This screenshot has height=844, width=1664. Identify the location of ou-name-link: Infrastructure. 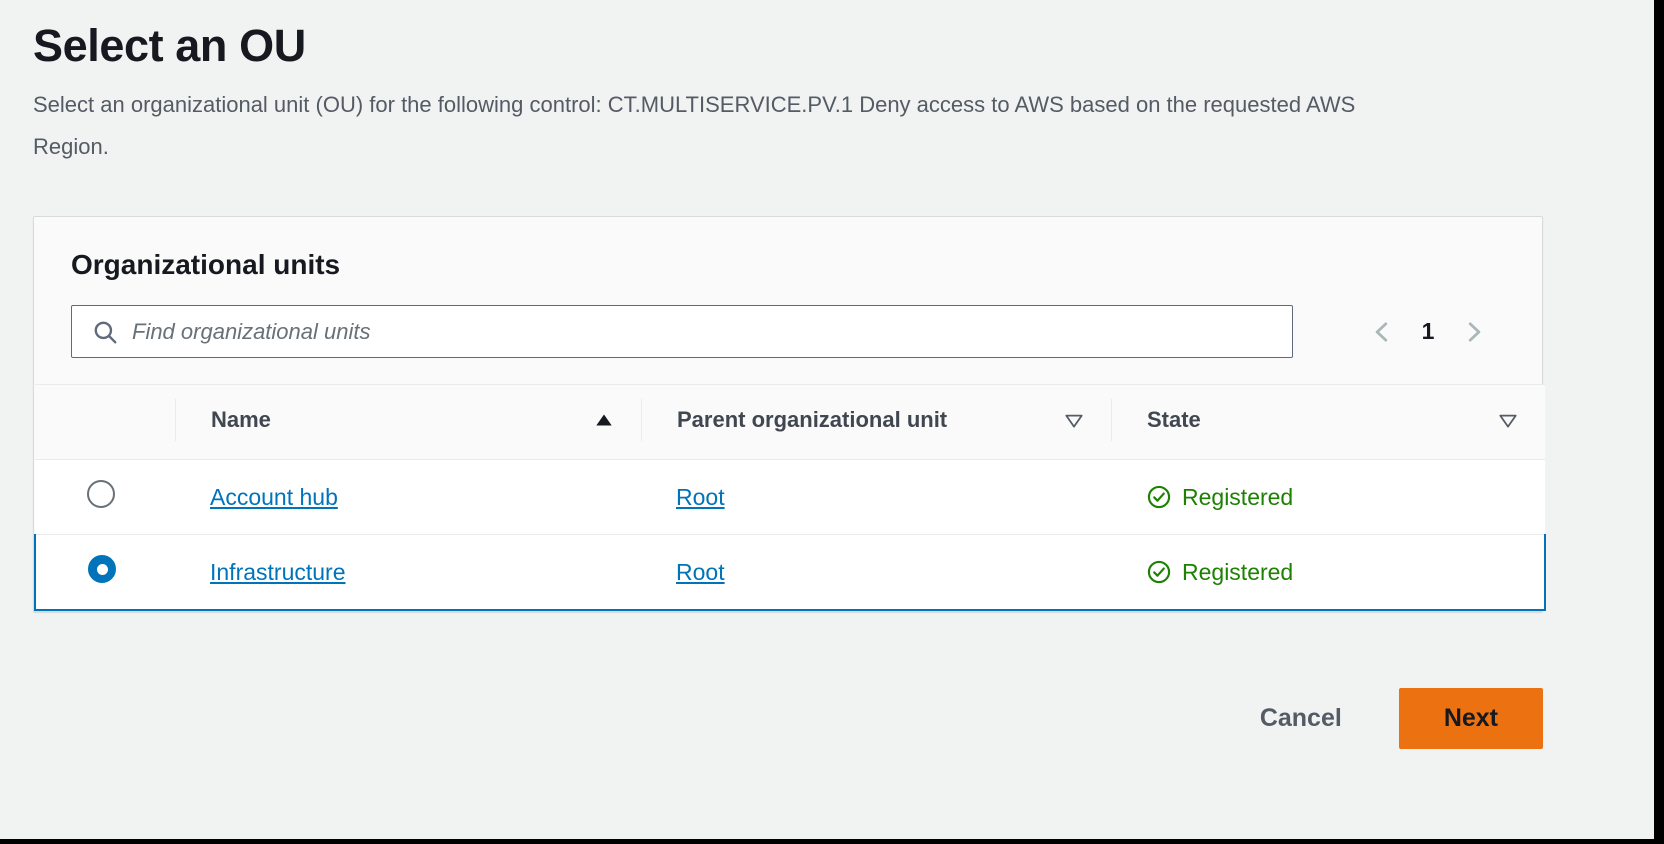
(278, 572).